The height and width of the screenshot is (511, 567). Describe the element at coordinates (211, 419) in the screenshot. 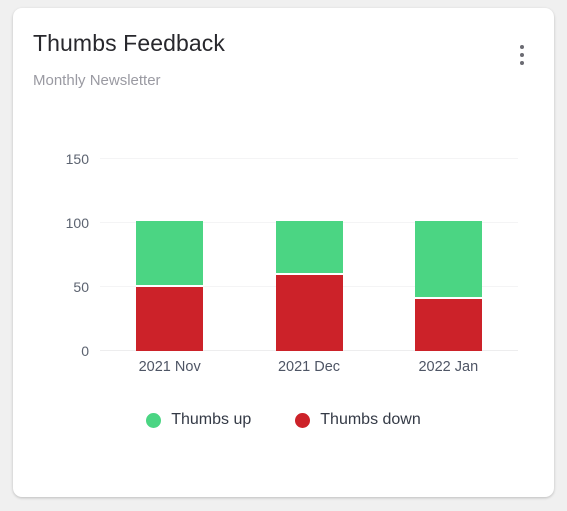

I see `legend-label: Thumbs up` at that location.